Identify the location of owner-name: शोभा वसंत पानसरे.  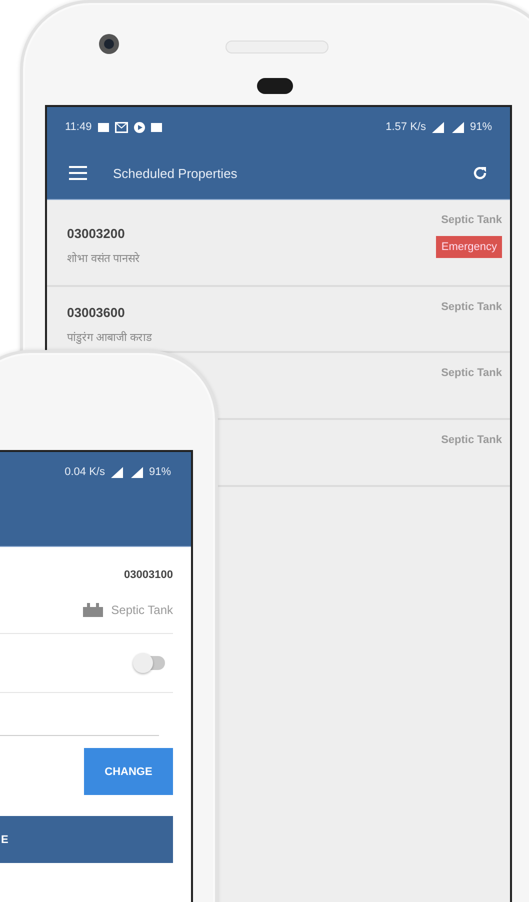
(103, 258).